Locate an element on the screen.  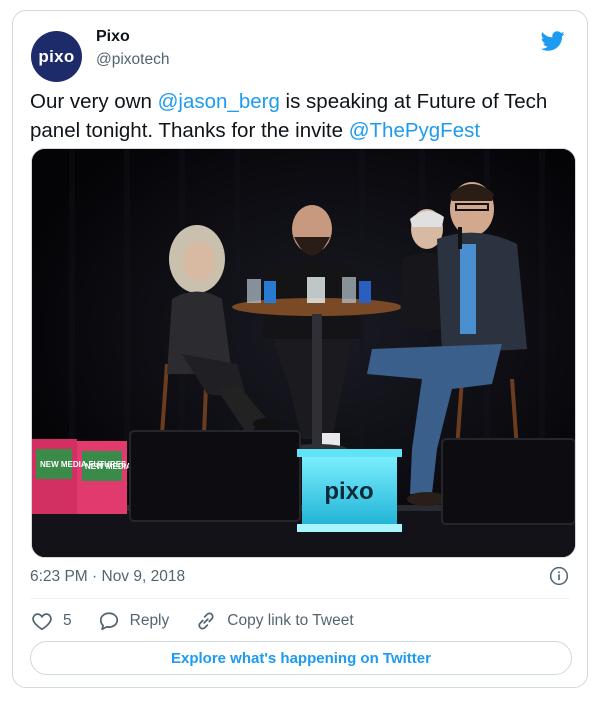
heart-icon is located at coordinates (42, 622).